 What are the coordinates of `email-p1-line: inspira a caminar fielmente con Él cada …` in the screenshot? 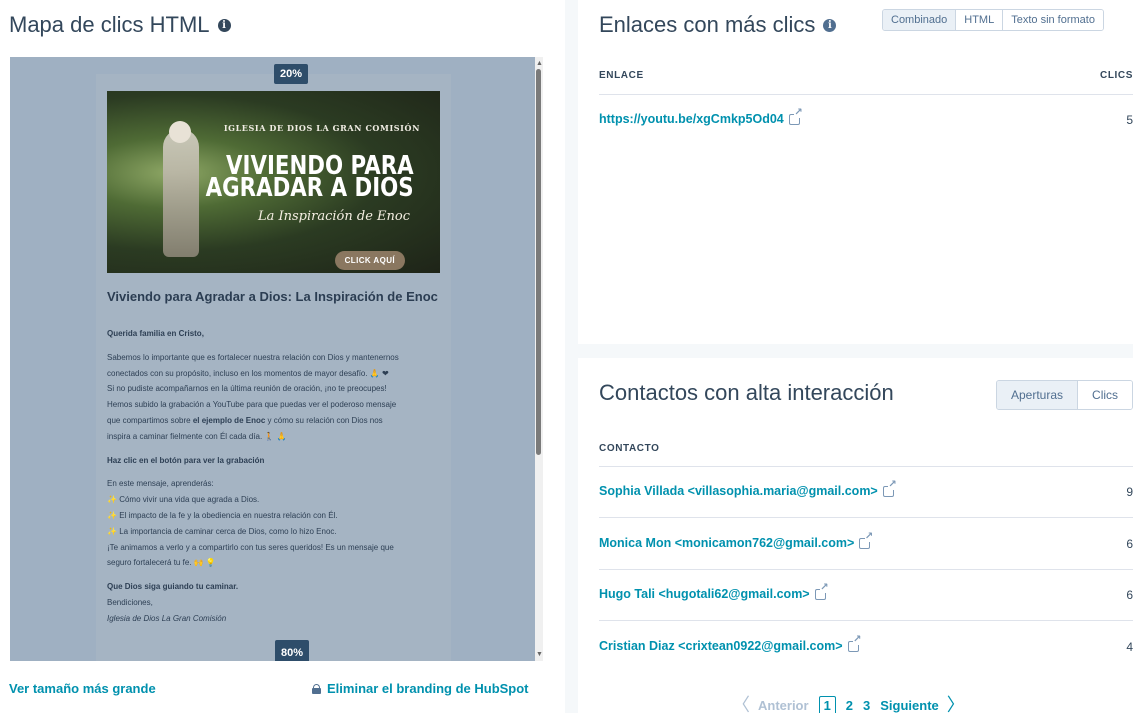 It's located at (197, 436).